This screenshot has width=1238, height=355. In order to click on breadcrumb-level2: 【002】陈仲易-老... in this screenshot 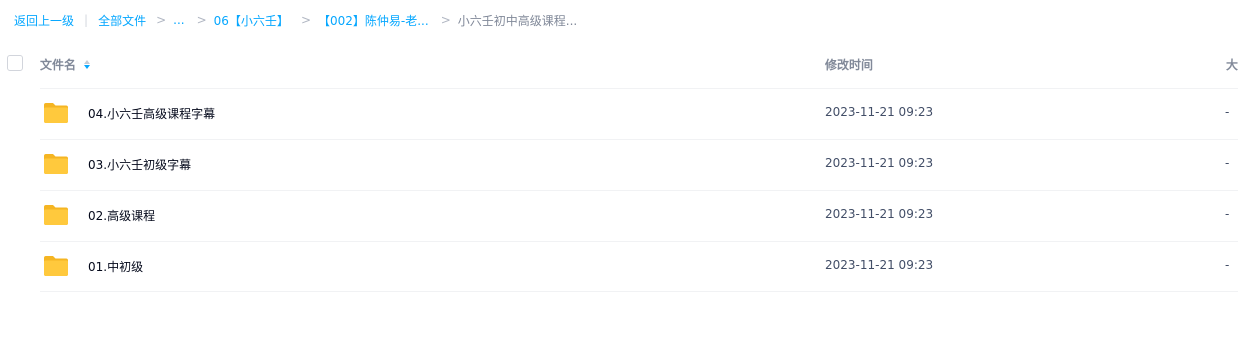, I will do `click(373, 20)`.